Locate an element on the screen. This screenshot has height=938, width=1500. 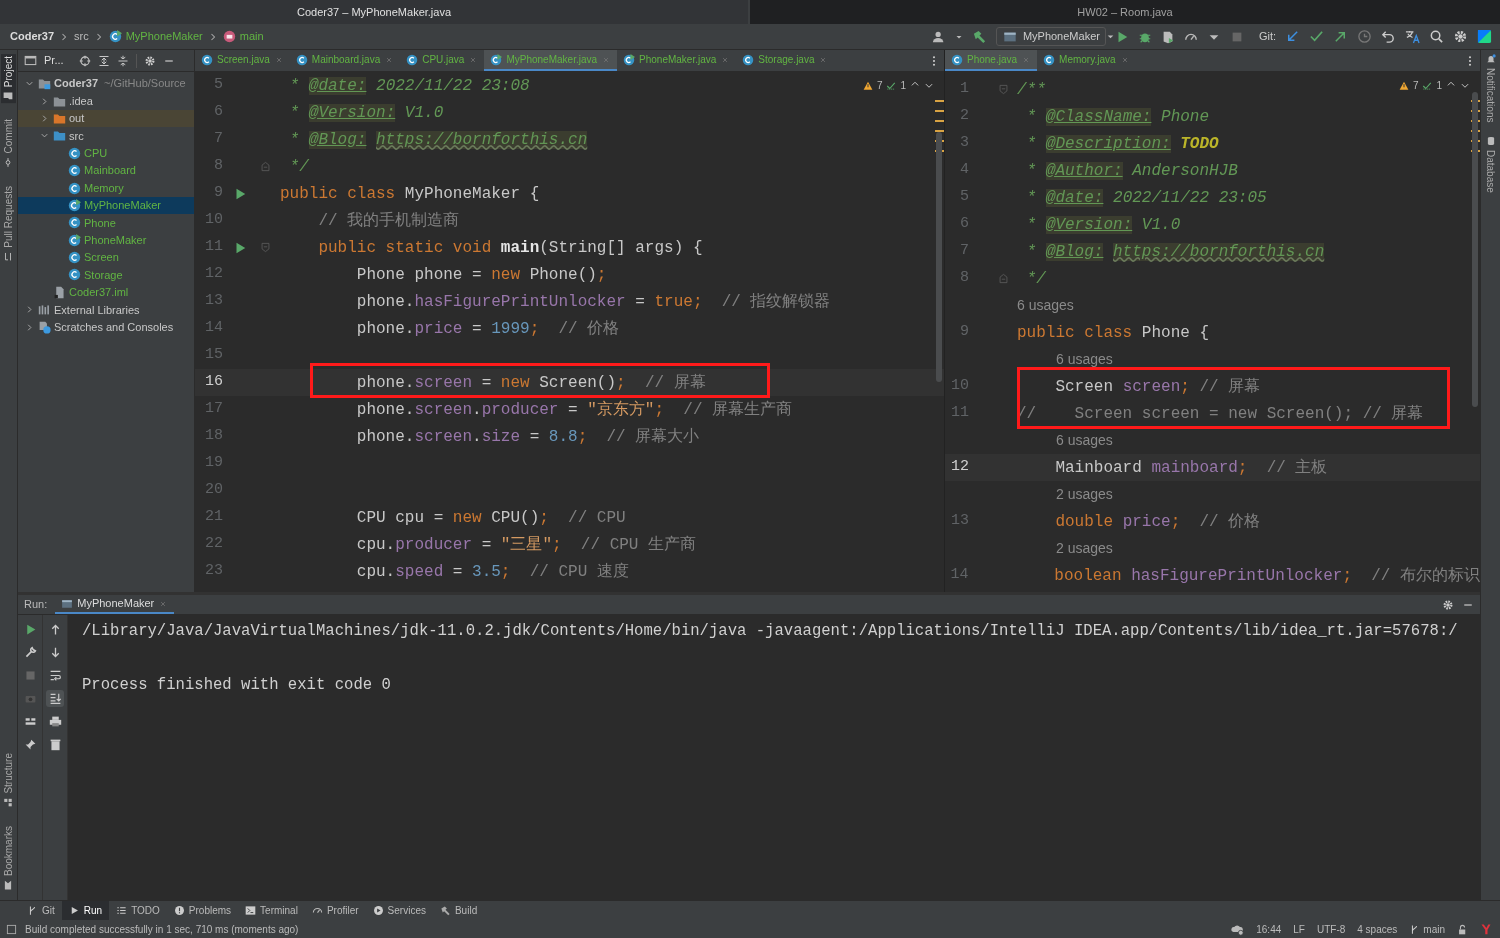
logo-icon is located at coordinates (1484, 36).